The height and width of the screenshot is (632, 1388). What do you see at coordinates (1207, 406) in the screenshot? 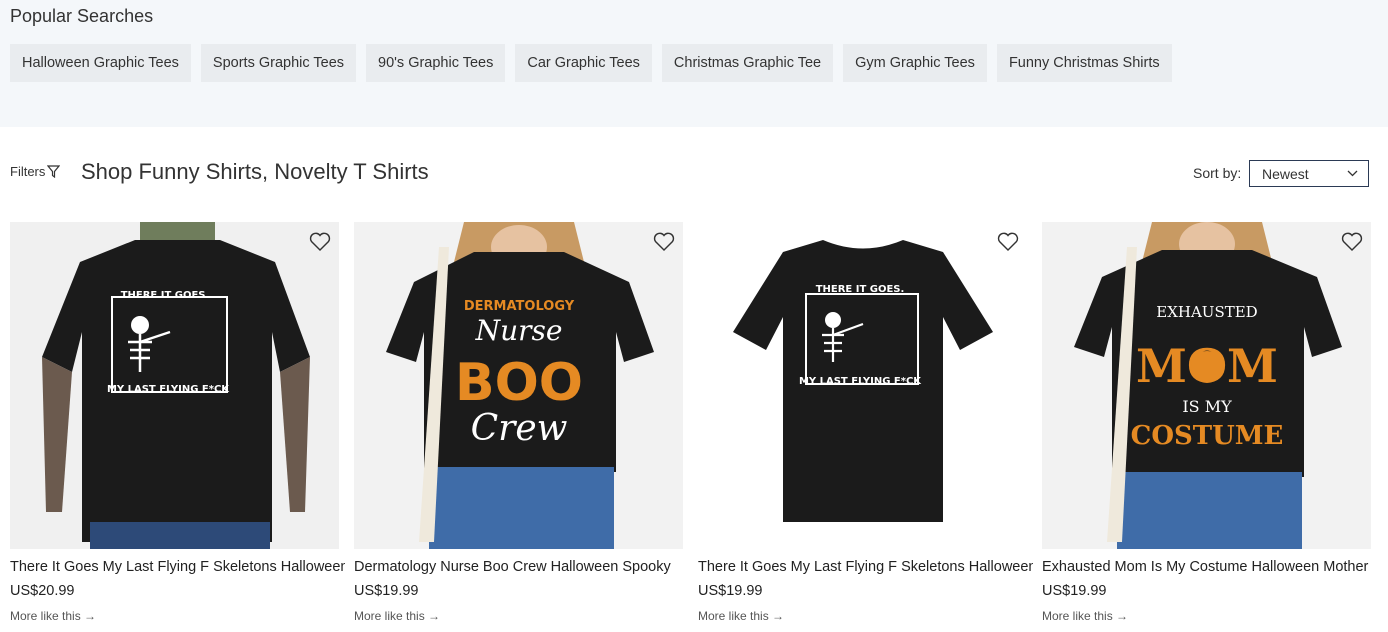
I see `shirt-text-line: IS MY` at bounding box center [1207, 406].